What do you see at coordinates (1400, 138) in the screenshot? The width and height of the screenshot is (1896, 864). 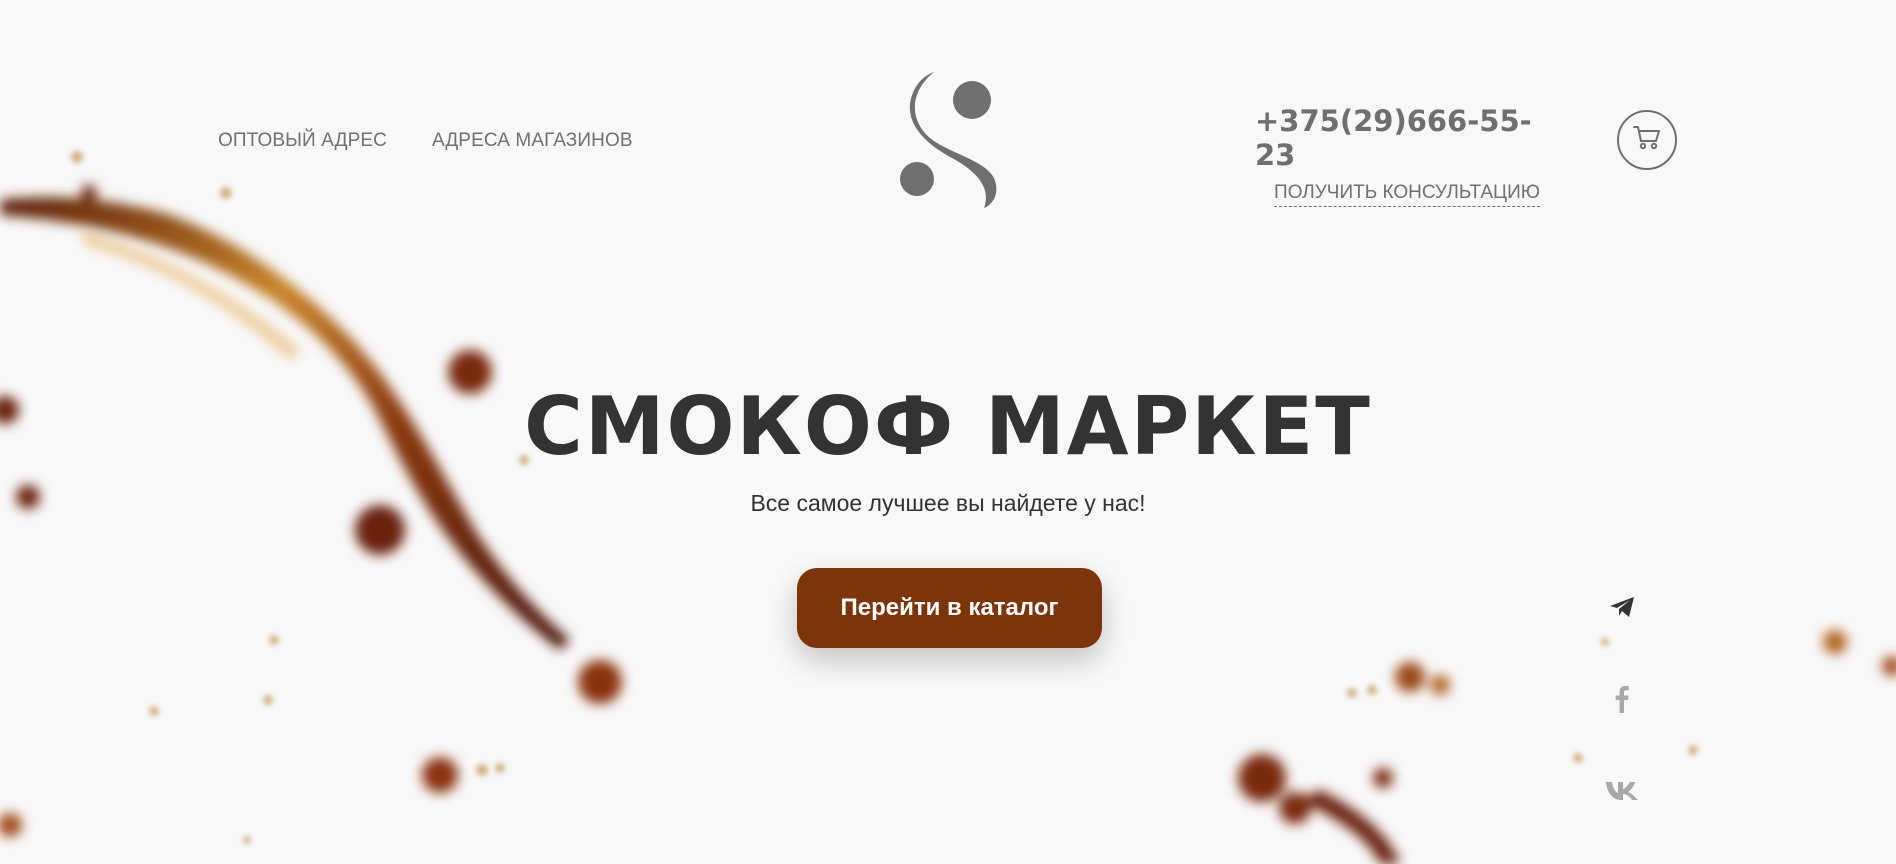 I see `phone-number: +375(29)666-55-23` at bounding box center [1400, 138].